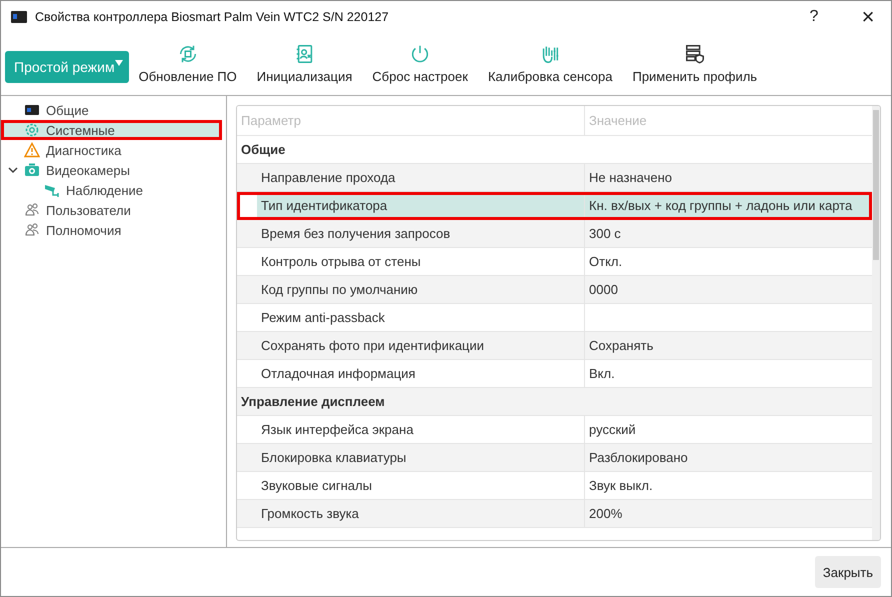  Describe the element at coordinates (333, 457) in the screenshot. I see `property-name: Блокировка клавиатуры` at that location.